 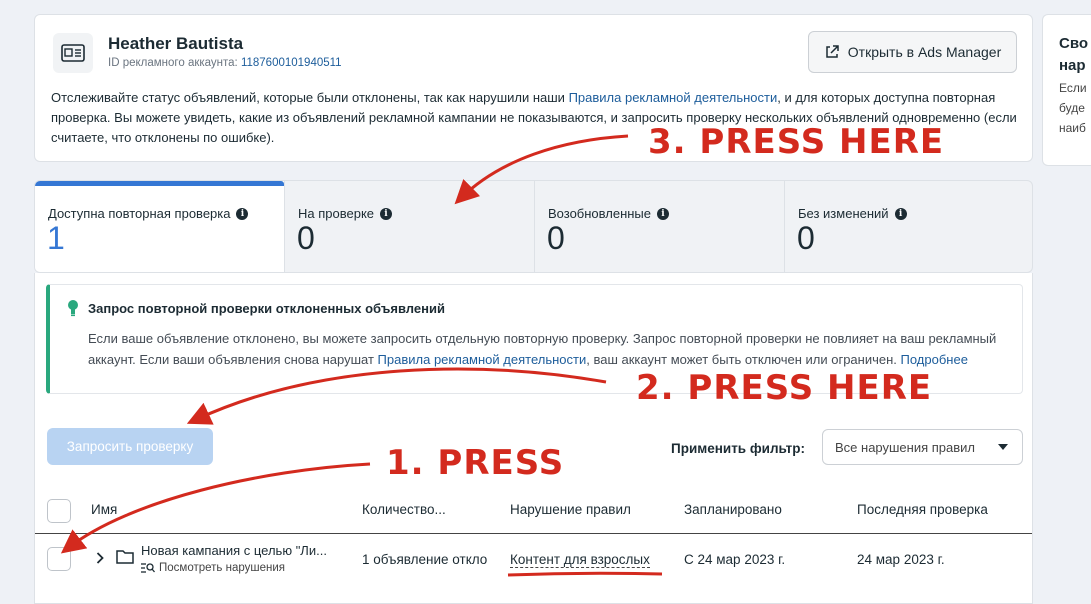 I want to click on request-review-button: Запросить проверку, so click(x=130, y=446).